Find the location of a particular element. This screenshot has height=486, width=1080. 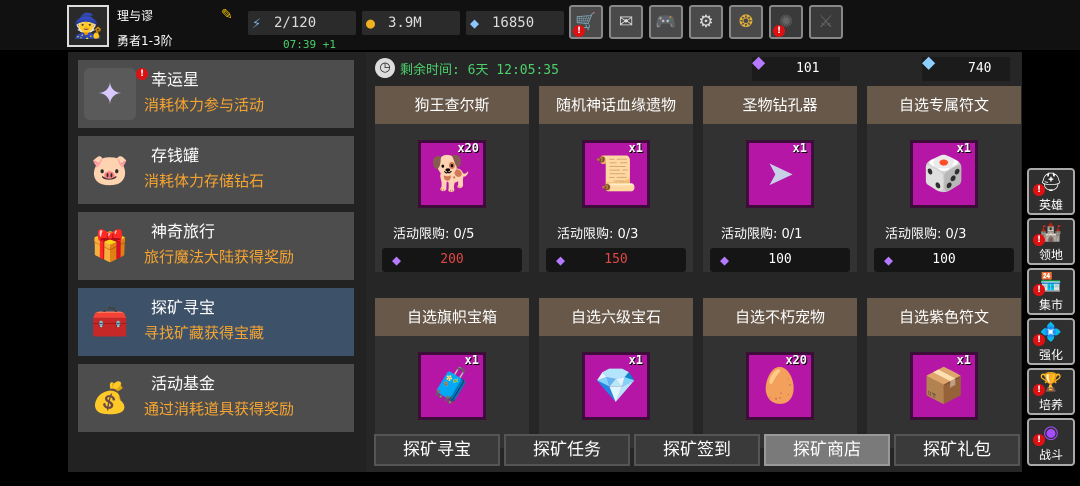

item-slot: 🐕 x20 is located at coordinates (452, 174).